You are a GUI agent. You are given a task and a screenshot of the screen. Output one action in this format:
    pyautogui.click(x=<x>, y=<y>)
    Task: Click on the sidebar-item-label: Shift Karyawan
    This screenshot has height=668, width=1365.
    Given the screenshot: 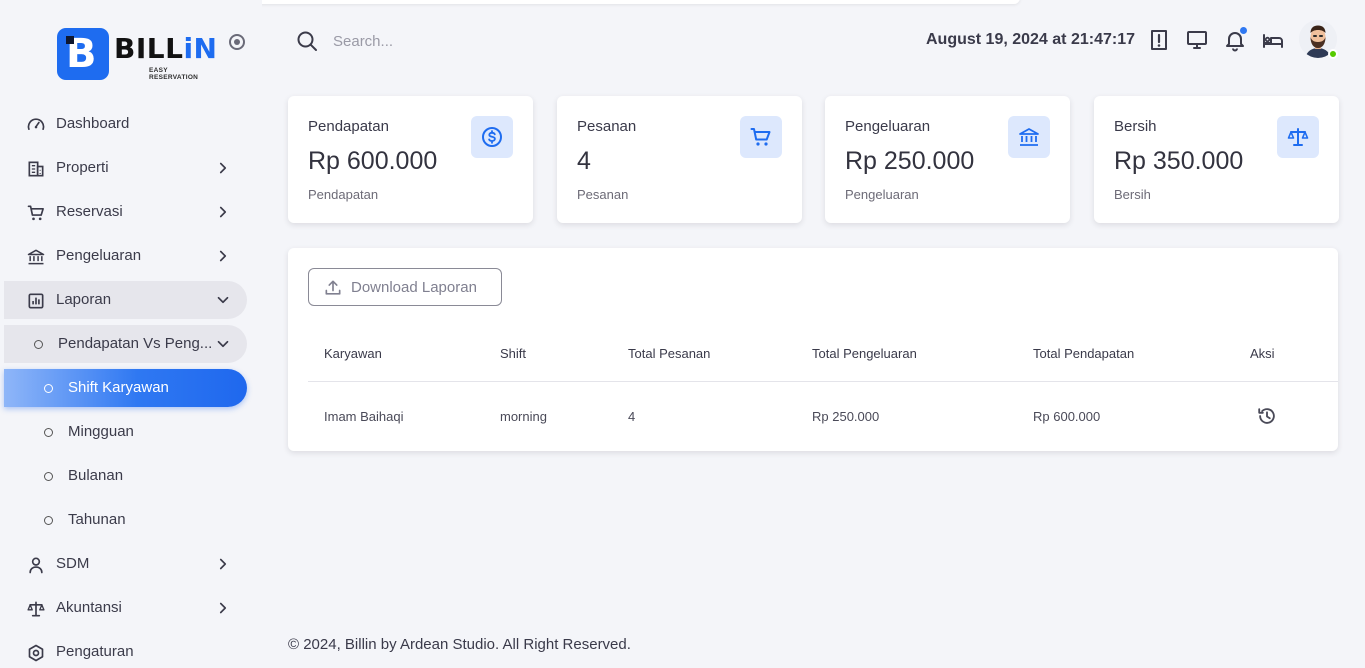 What is the action you would take?
    pyautogui.click(x=118, y=387)
    